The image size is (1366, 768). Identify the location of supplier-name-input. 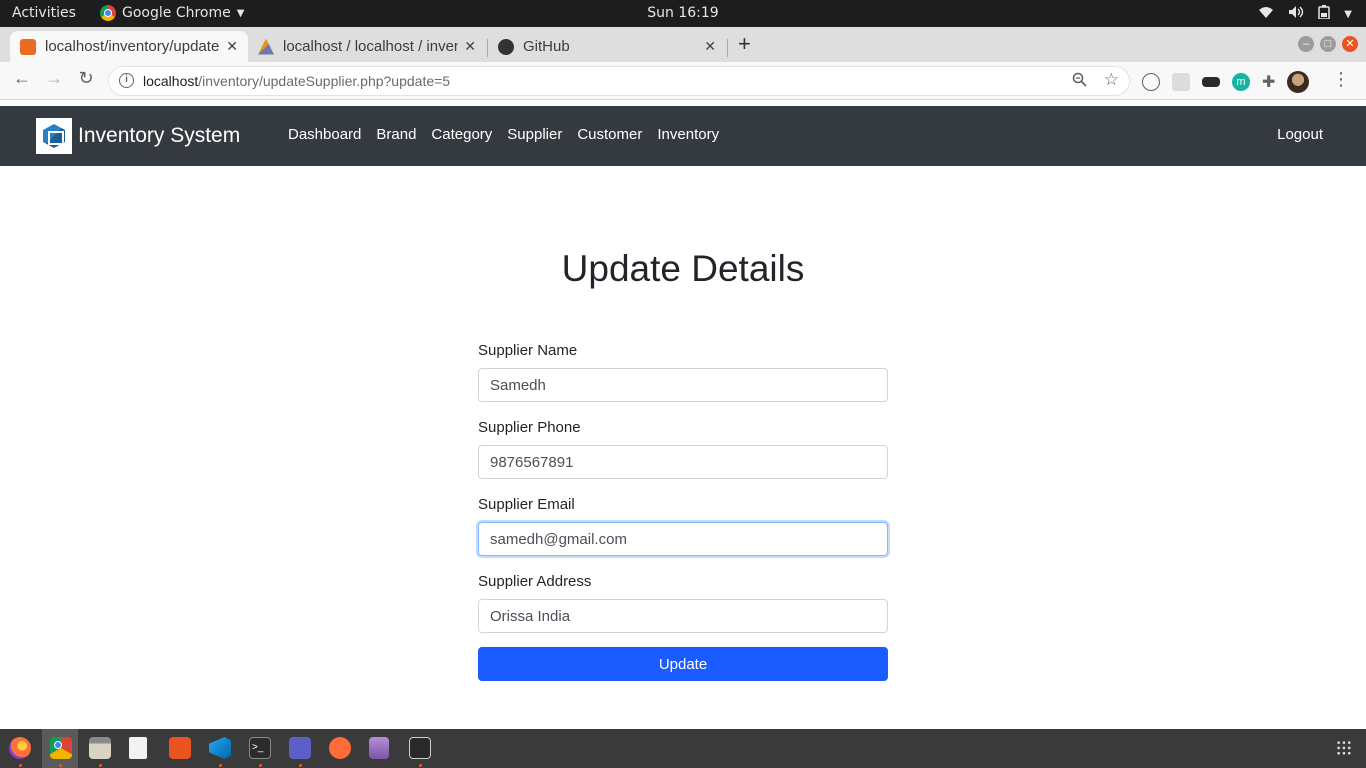
(683, 385).